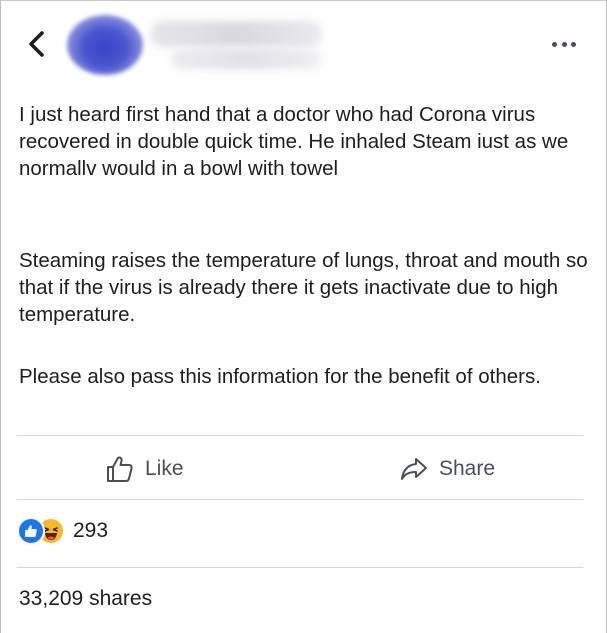 This screenshot has height=633, width=607. I want to click on author-meta-redacted, so click(246, 59).